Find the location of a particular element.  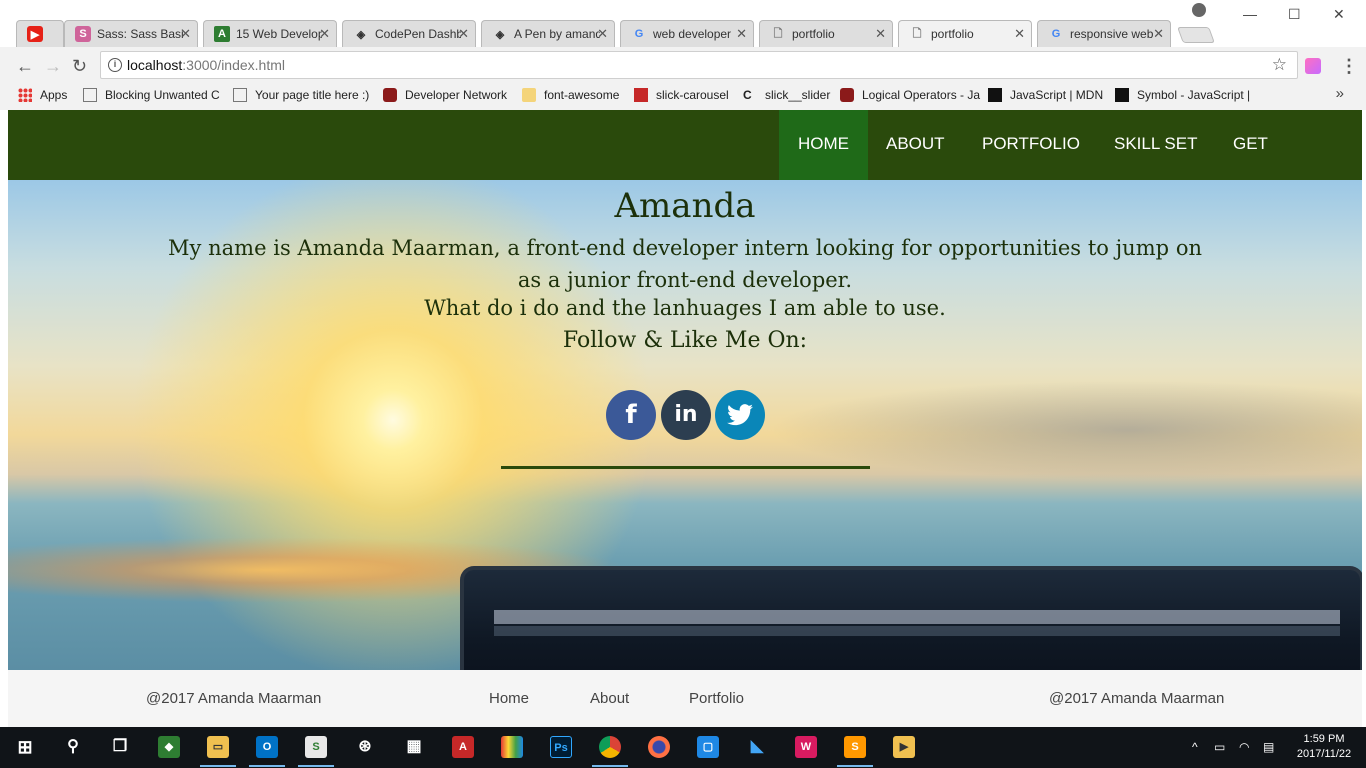

tab-youtube: ▶ is located at coordinates (40, 33).